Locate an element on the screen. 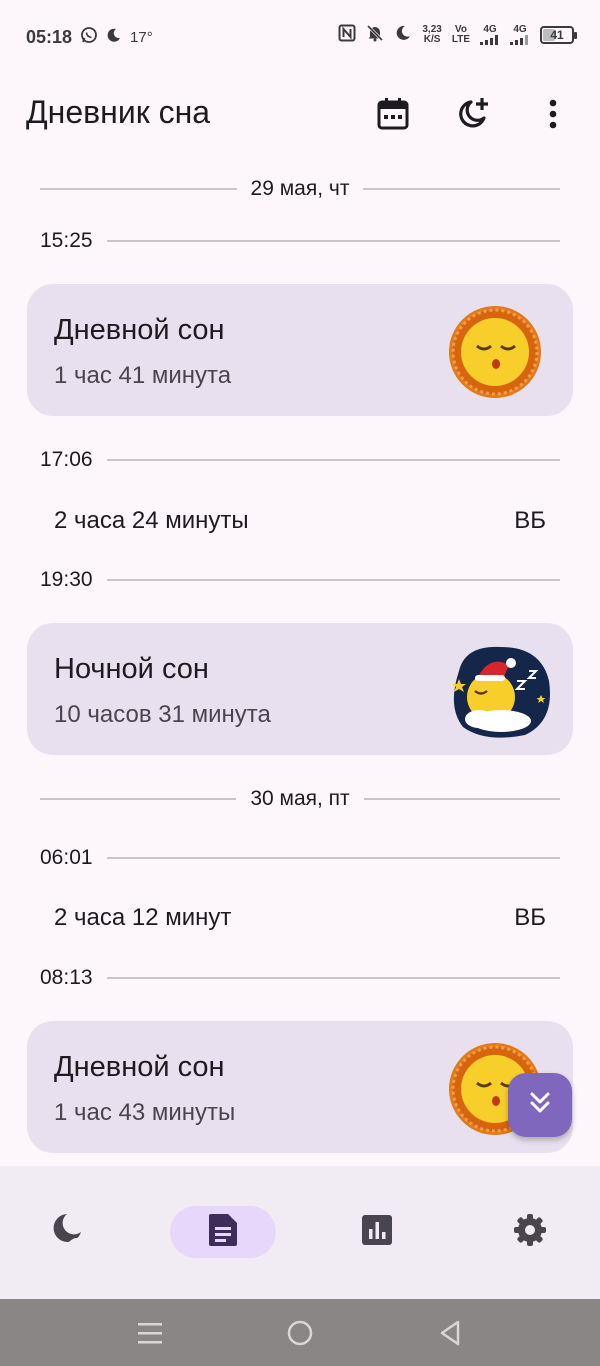 The width and height of the screenshot is (600, 1366). volte-indicator: Vo LTE is located at coordinates (460, 34).